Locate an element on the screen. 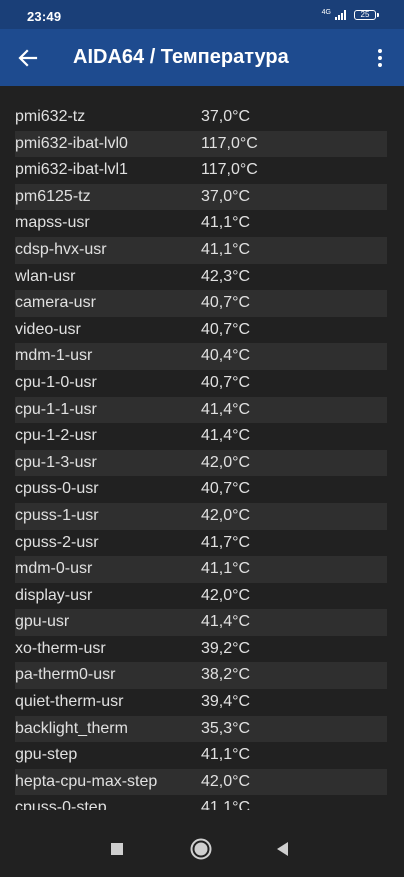  sensor-row: cdsp-hvx-usr 41,1°C is located at coordinates (201, 250).